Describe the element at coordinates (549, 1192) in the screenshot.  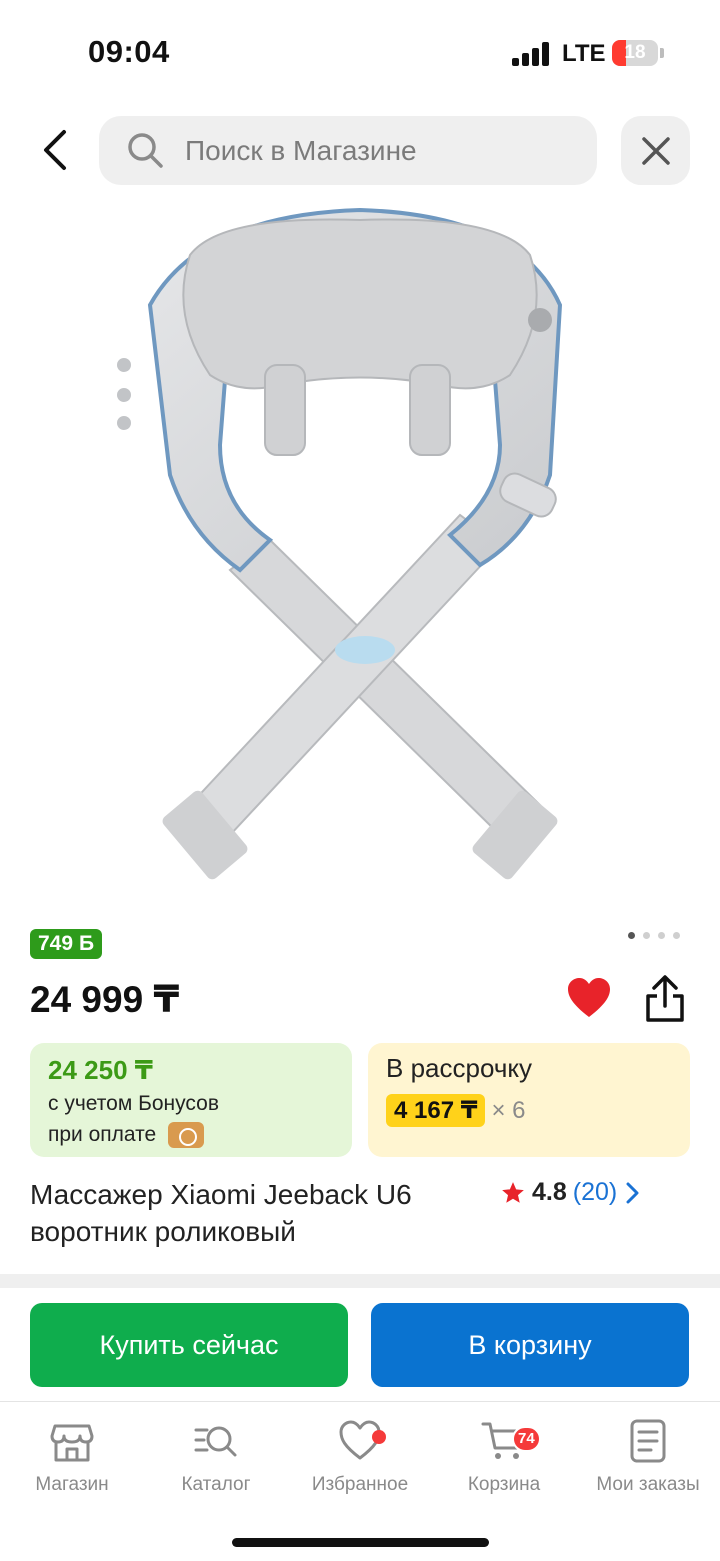
I see `rating-score: 4.8` at that location.